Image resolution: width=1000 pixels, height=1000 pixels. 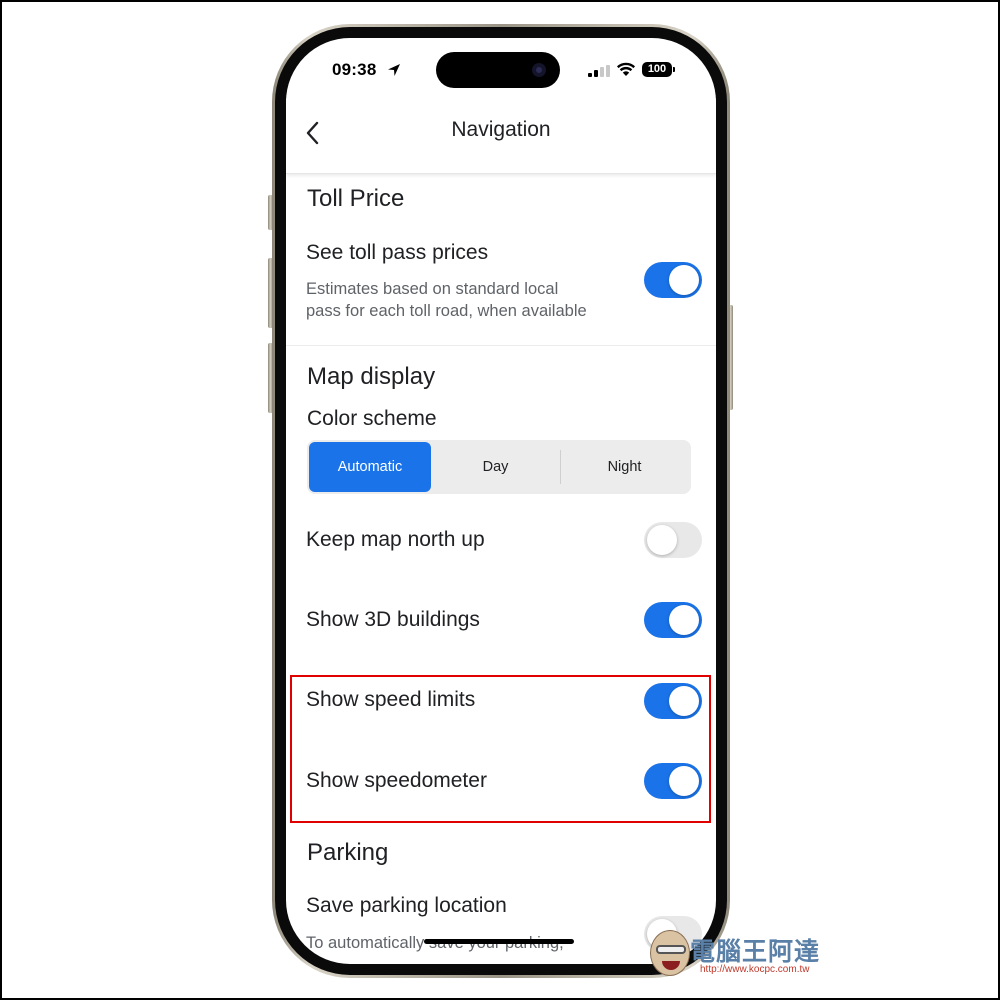 What do you see at coordinates (658, 69) in the screenshot?
I see `battery-icon: 100` at bounding box center [658, 69].